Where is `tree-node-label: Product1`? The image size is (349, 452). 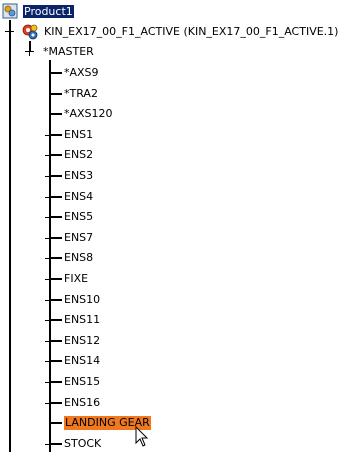
tree-node-label: Product1 is located at coordinates (48, 11).